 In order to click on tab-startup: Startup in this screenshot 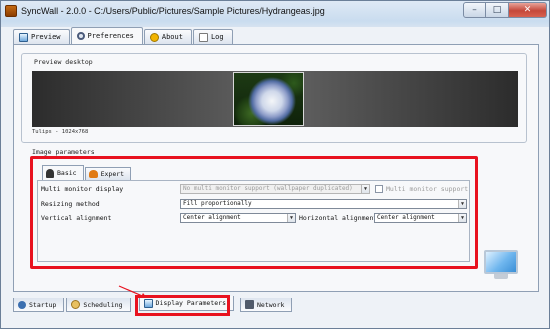, I will do `click(39, 305)`.